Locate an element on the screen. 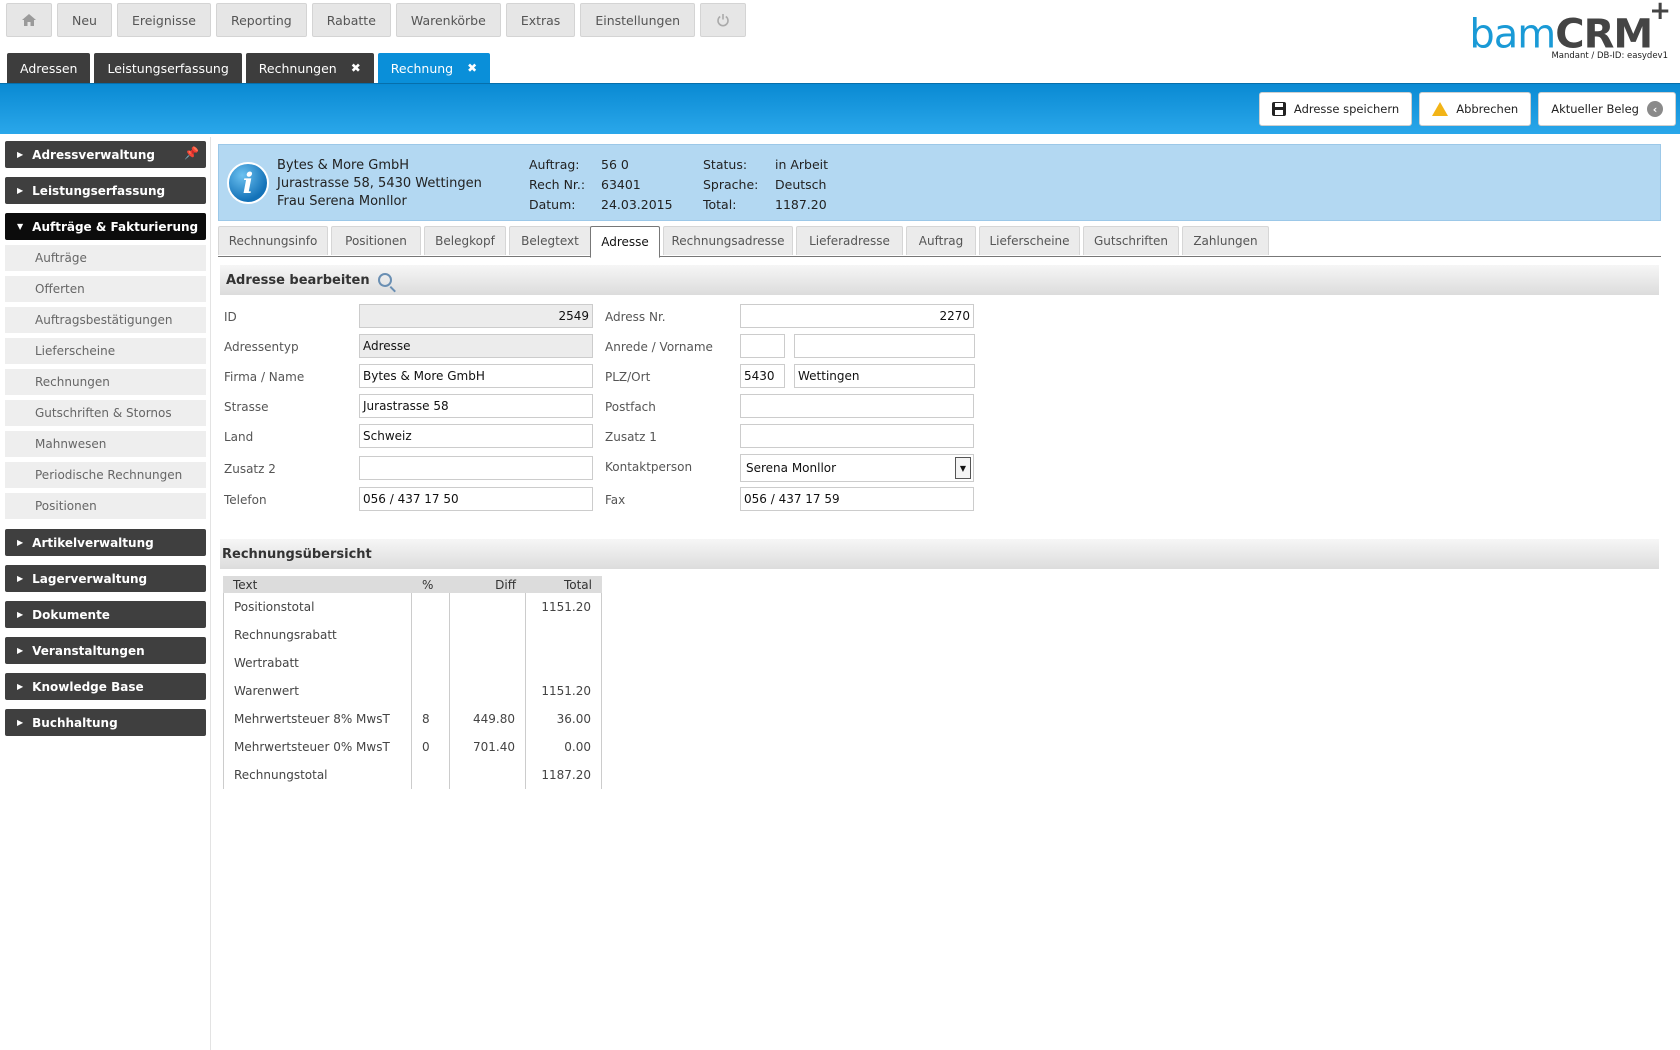 Image resolution: width=1680 pixels, height=1050 pixels. chevron-down-icon: ▼ is located at coordinates (963, 468).